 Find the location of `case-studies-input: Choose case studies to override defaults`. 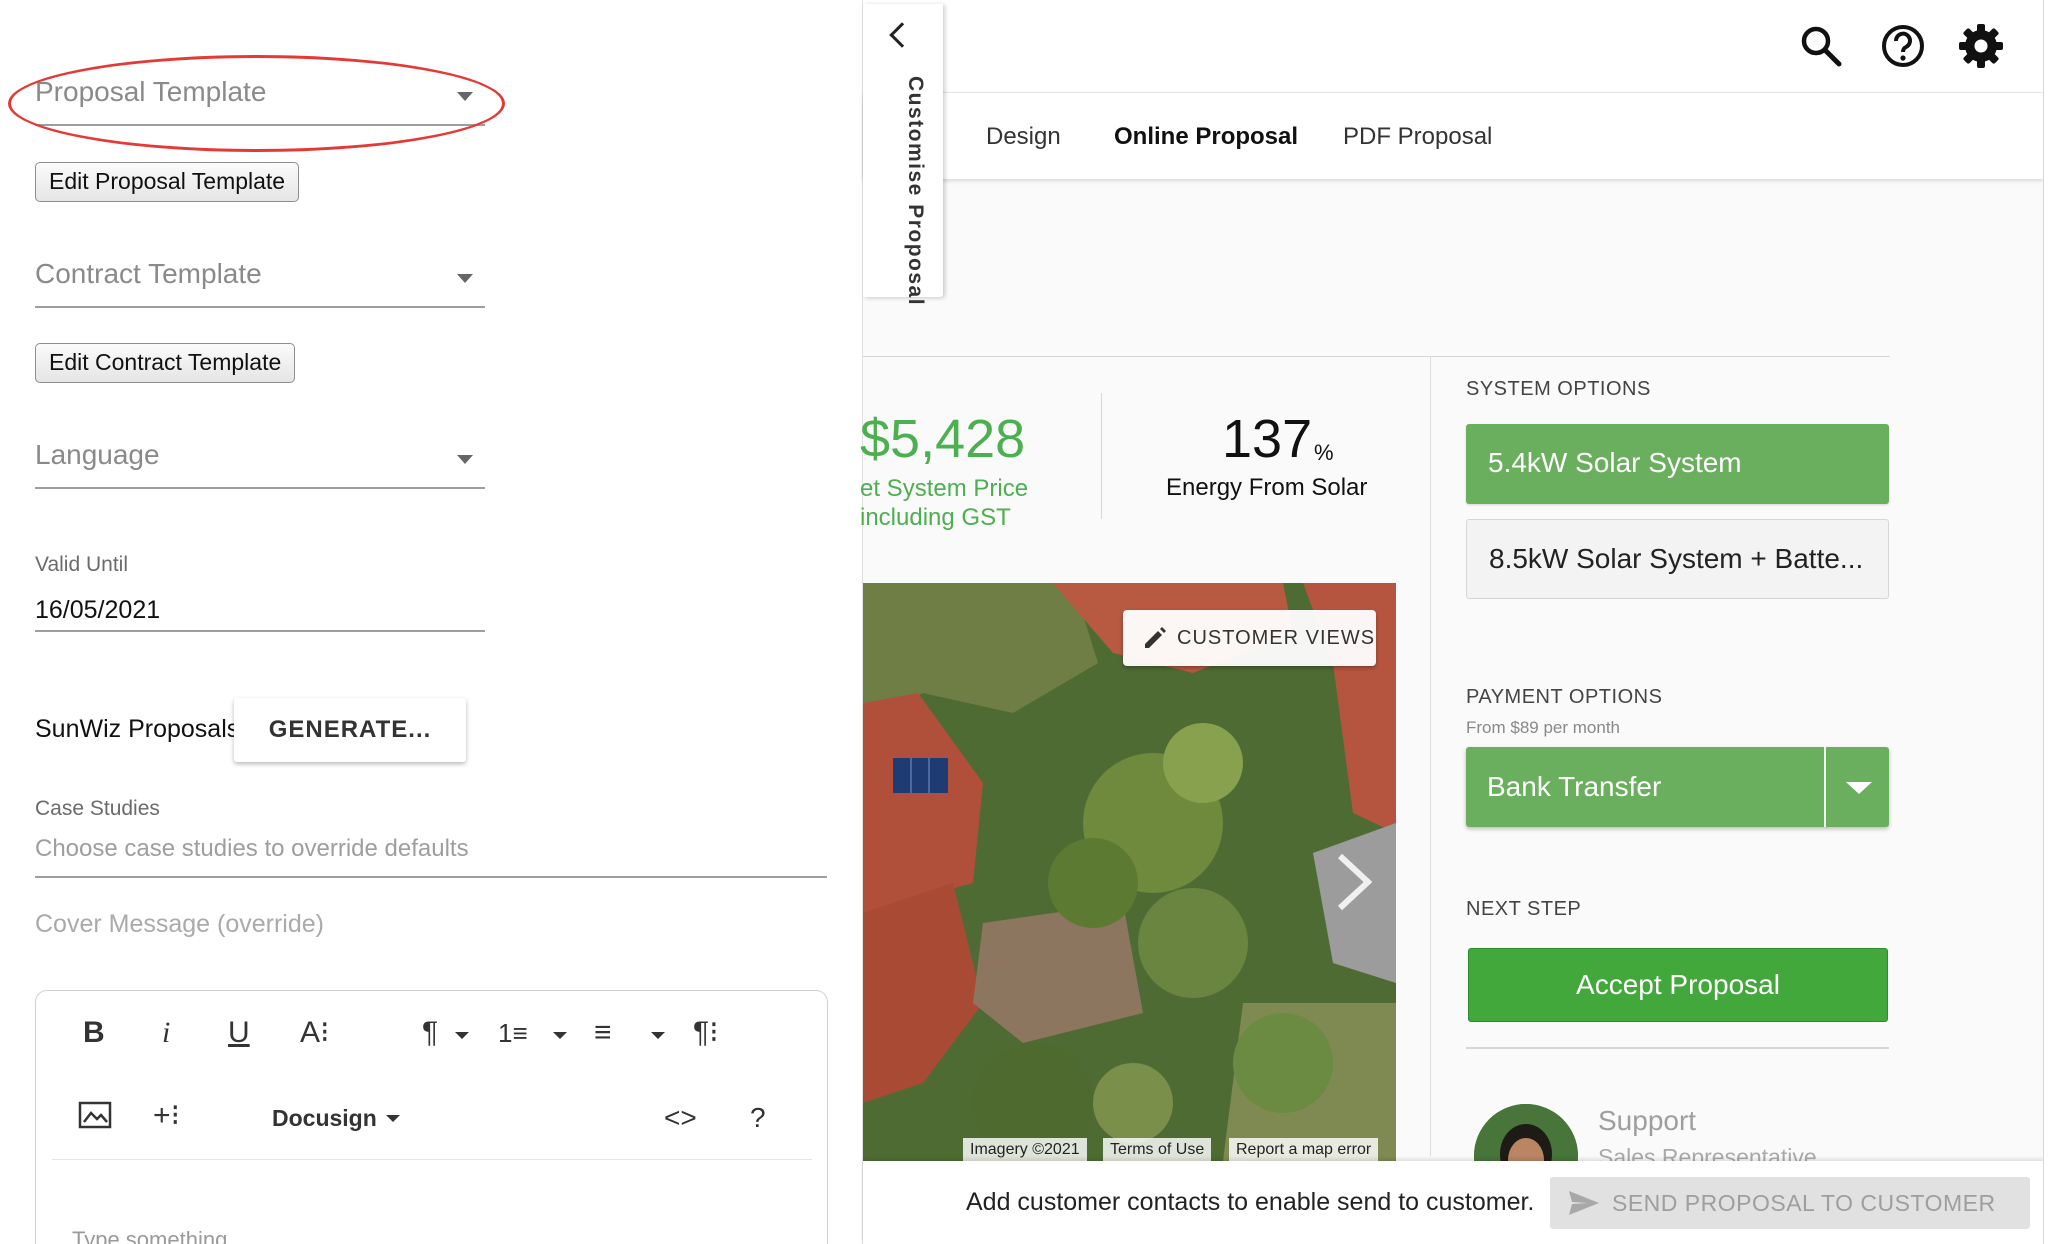

case-studies-input: Choose case studies to override defaults is located at coordinates (431, 852).